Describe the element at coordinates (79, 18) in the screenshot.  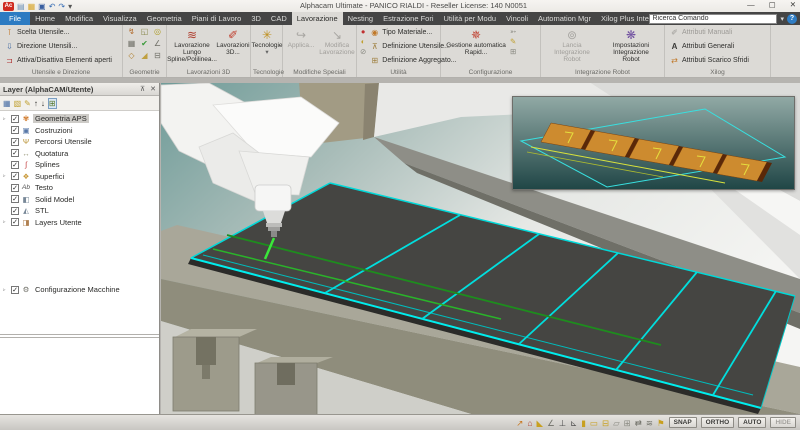
I see `tab-modifica: Modifica` at that location.